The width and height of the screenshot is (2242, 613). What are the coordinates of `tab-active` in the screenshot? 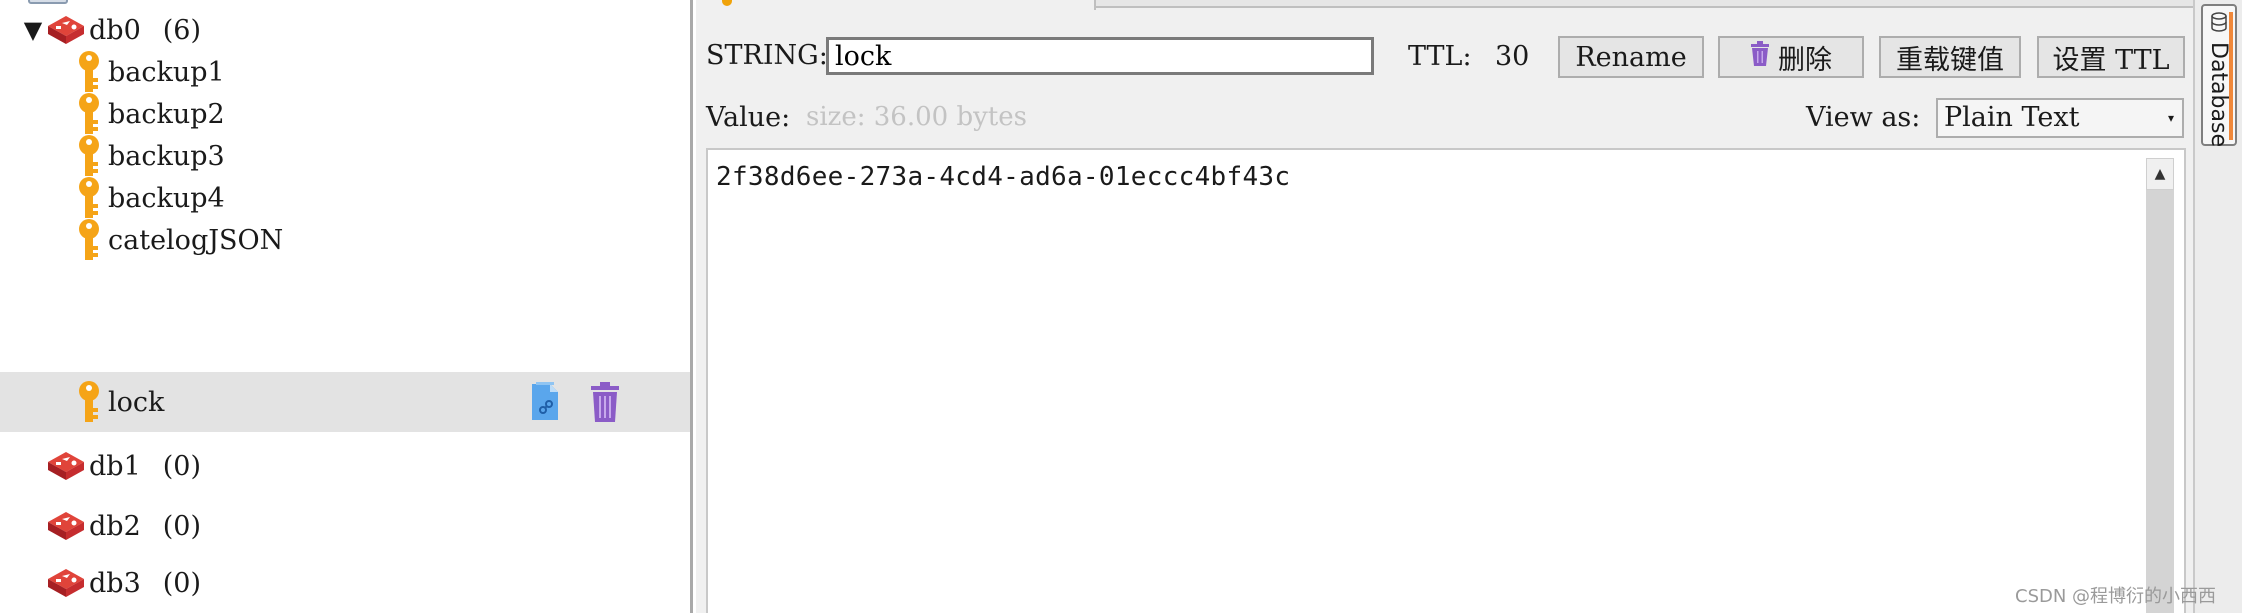 It's located at (896, 5).